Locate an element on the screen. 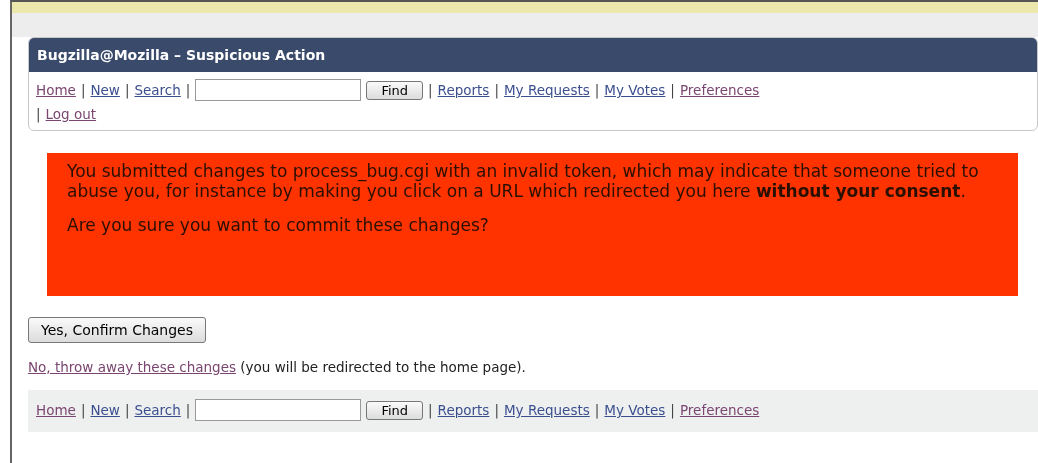 The height and width of the screenshot is (463, 1038). warning-text: Are you sure you want to commit these changes? is located at coordinates (278, 225).